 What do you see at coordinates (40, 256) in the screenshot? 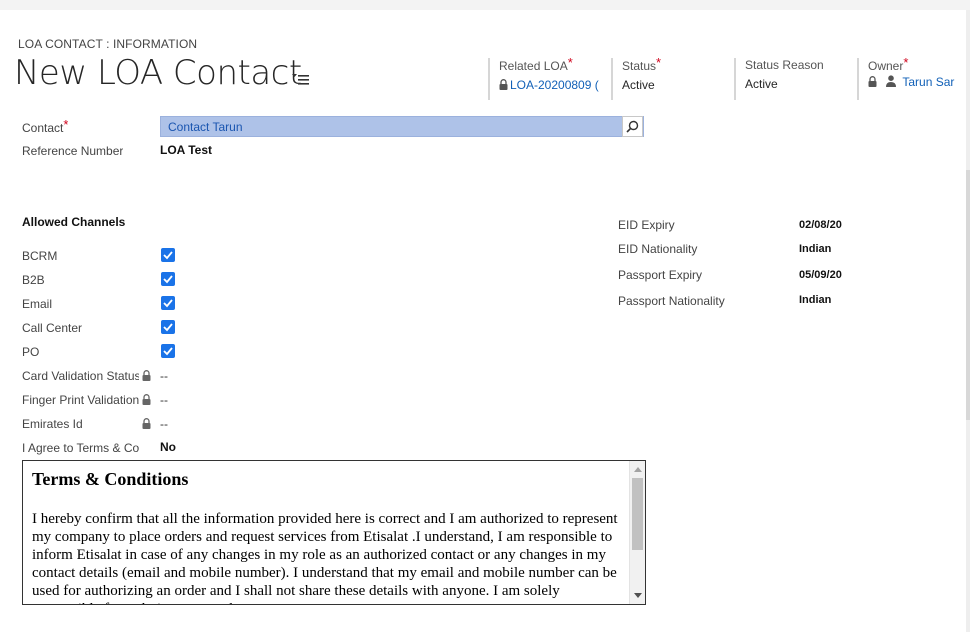
I see `channel-label-bcrm: BCRM` at bounding box center [40, 256].